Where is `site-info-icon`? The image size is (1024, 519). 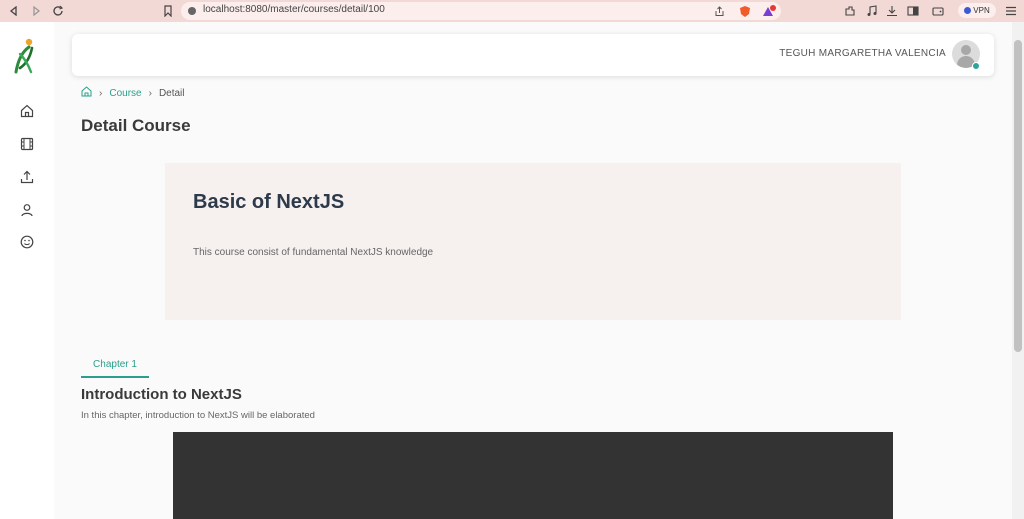
site-info-icon is located at coordinates (192, 11).